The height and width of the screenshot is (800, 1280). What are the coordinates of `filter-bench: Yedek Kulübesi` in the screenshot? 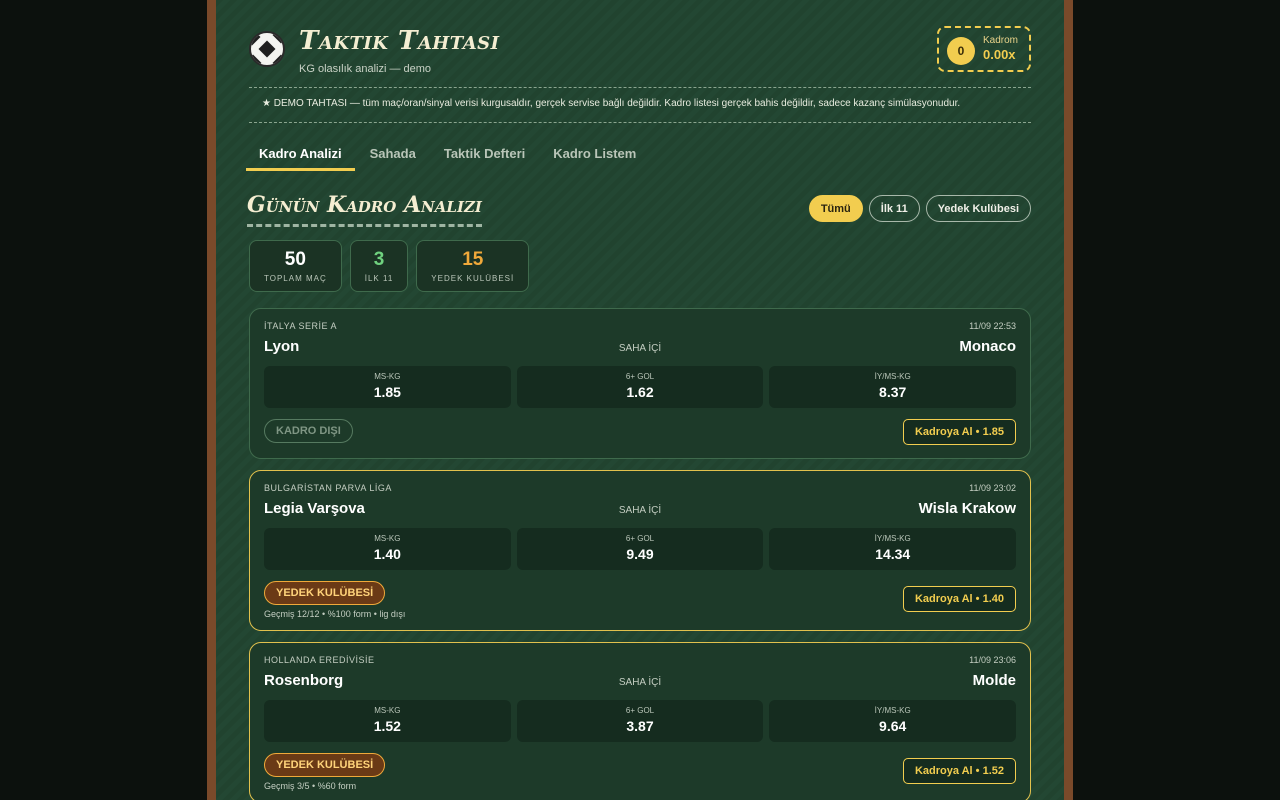 It's located at (978, 208).